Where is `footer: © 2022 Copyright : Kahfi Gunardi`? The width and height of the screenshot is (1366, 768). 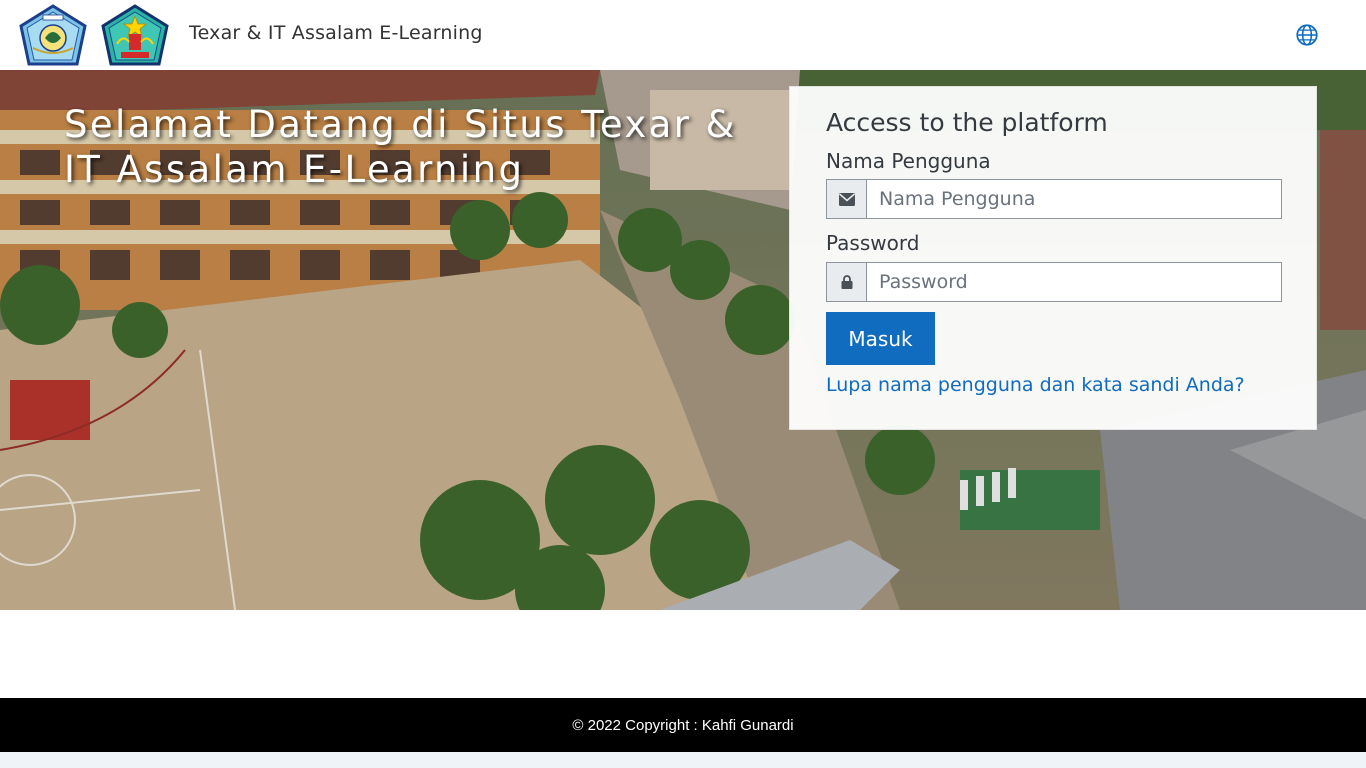 footer: © 2022 Copyright : Kahfi Gunardi is located at coordinates (683, 725).